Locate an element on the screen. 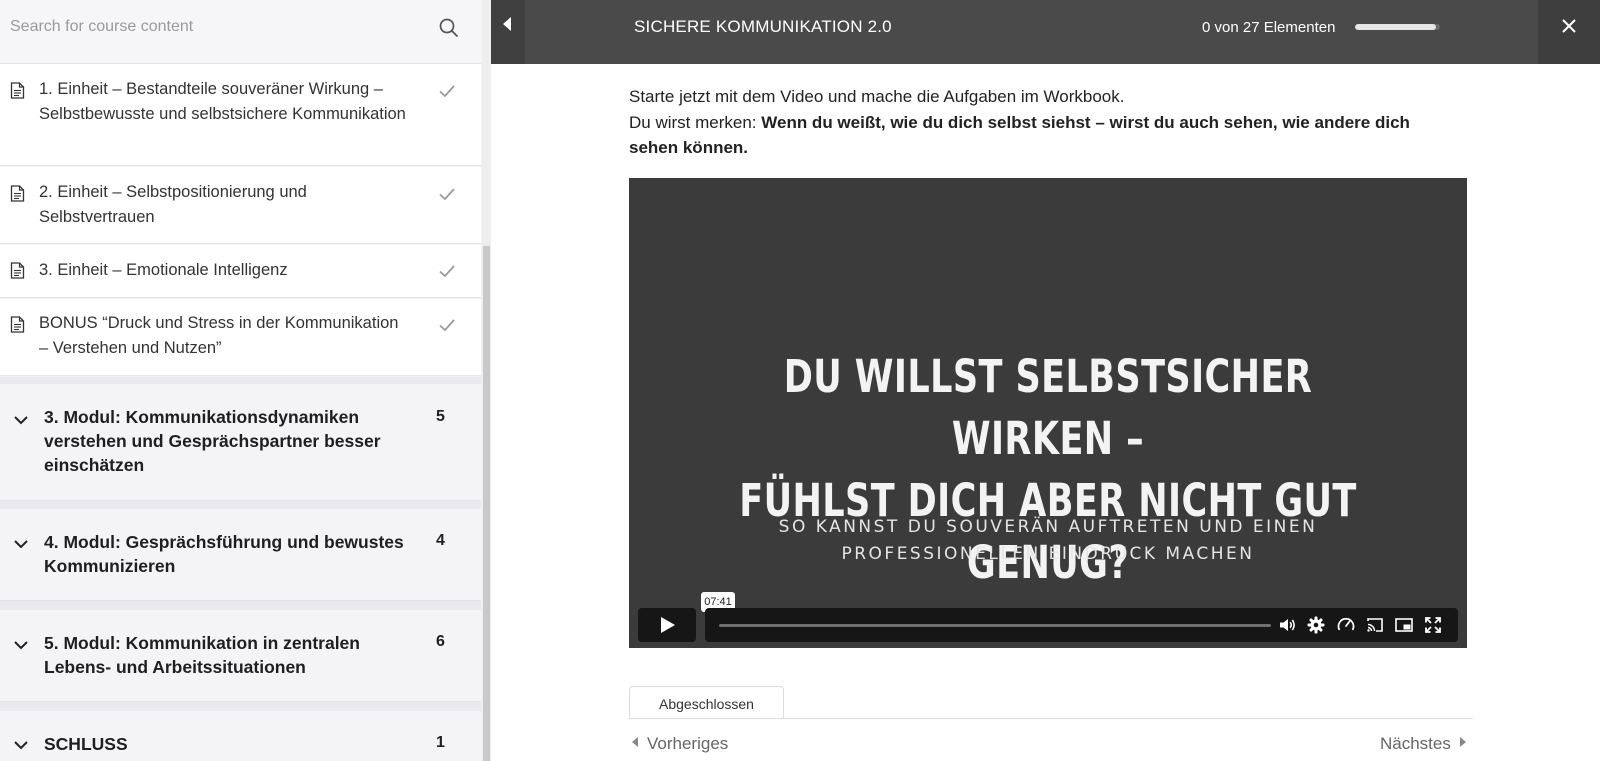 This screenshot has height=761, width=1600. play-button is located at coordinates (667, 625).